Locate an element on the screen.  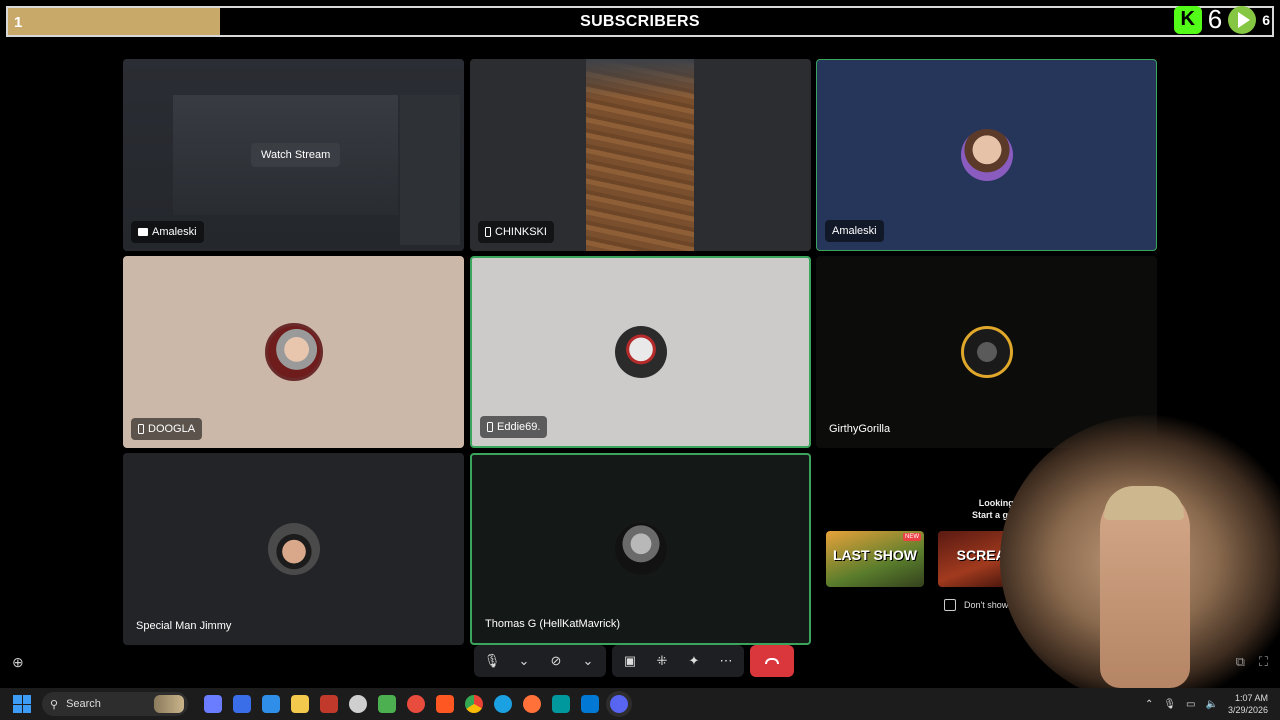
subscriber-bar-title: SUBSCRIBERS is located at coordinates (640, 21).